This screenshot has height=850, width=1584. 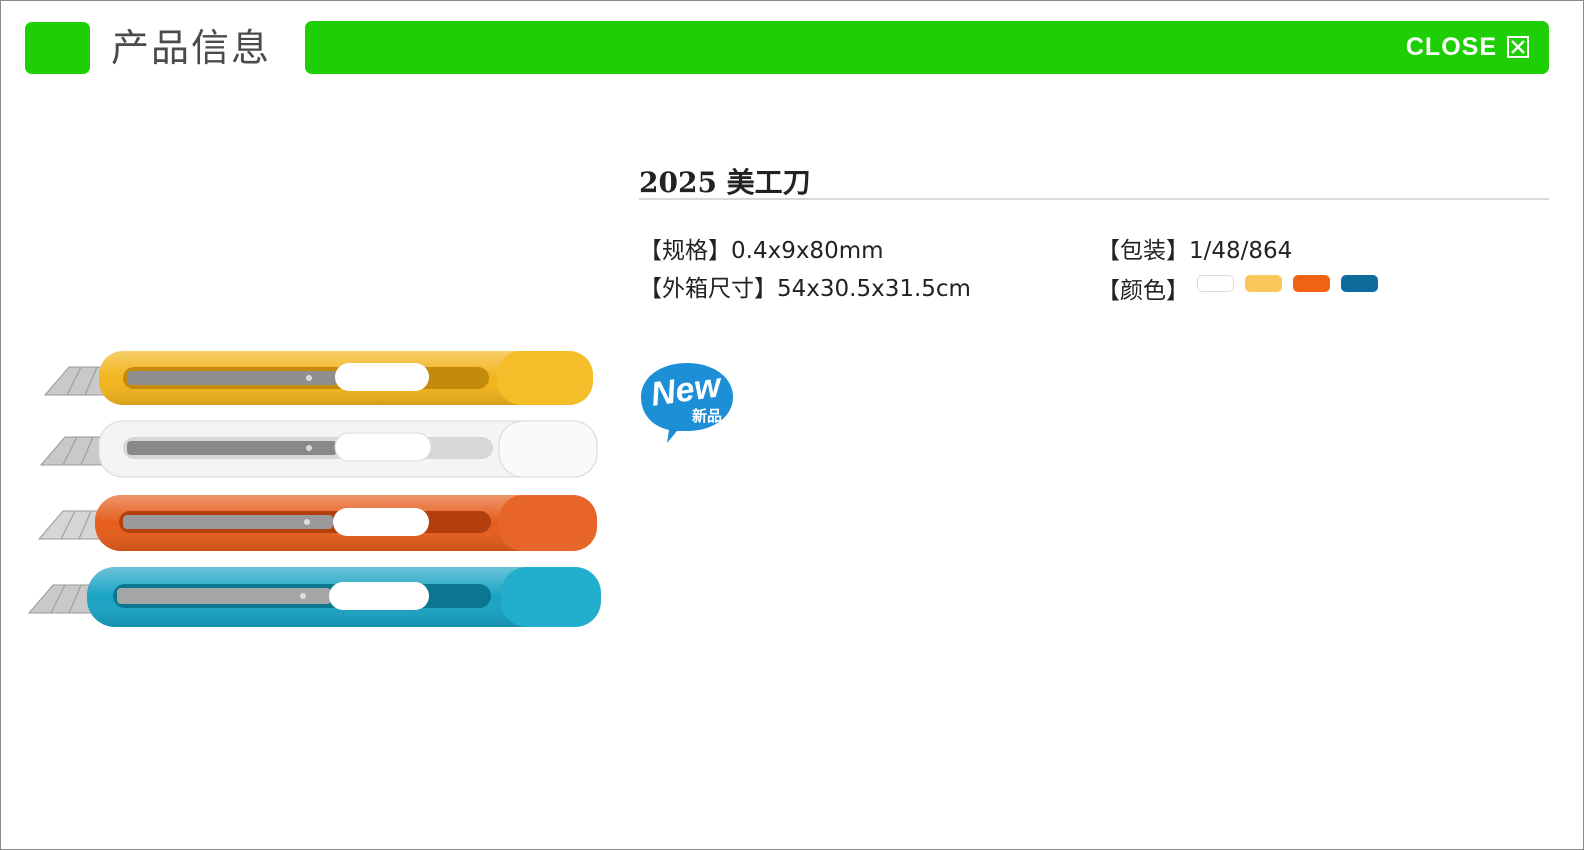 I want to click on pack-row: 【包装】1/48/864, so click(x=1194, y=248).